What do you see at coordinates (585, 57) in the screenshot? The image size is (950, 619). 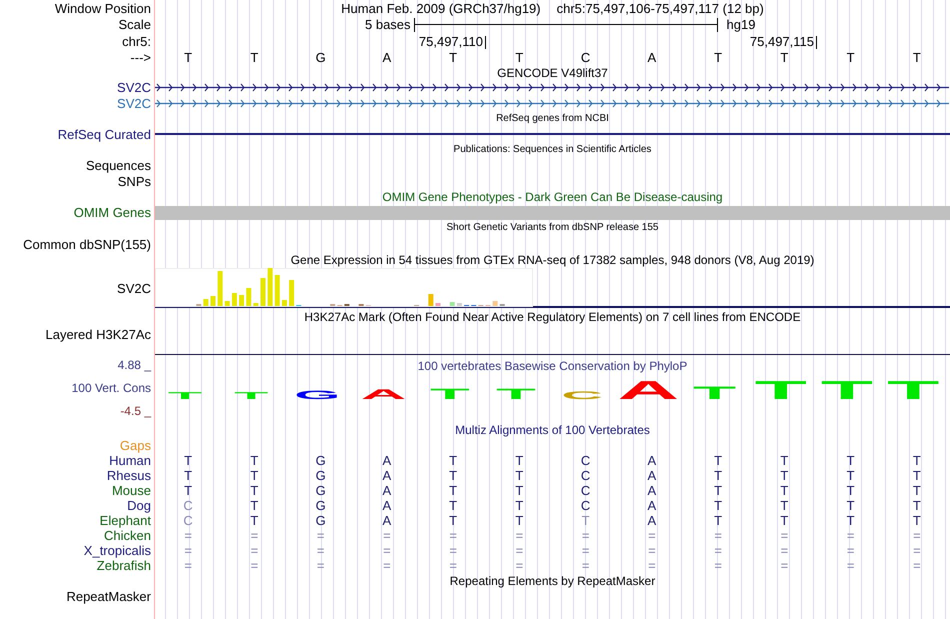 I see `base-letter: C` at bounding box center [585, 57].